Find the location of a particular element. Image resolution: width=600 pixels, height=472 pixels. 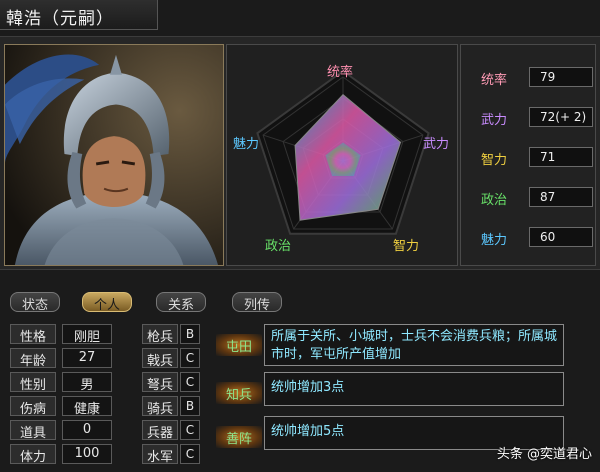

stat-row-pol: 政治 87 is located at coordinates (535, 198).